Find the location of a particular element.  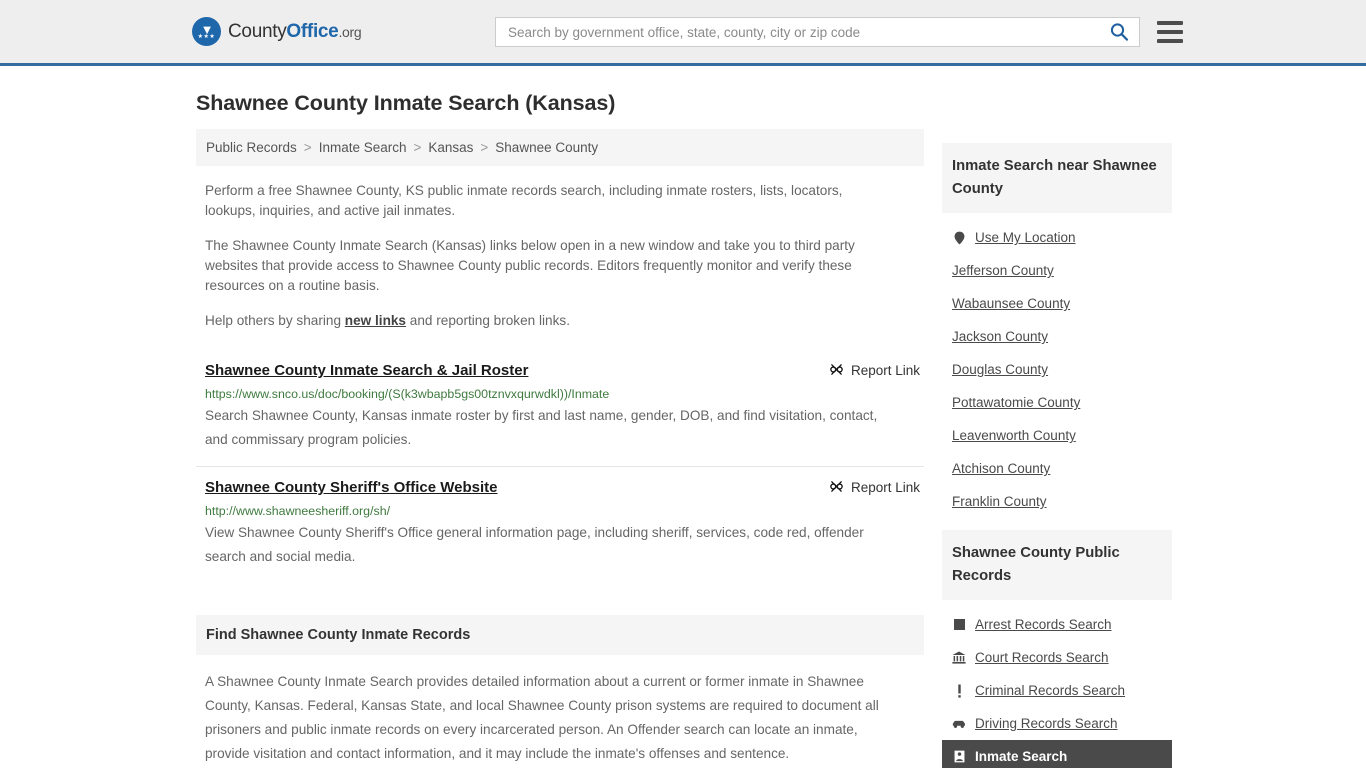

result-title-link: Shawnee County Sheriff's Office Website is located at coordinates (351, 487).